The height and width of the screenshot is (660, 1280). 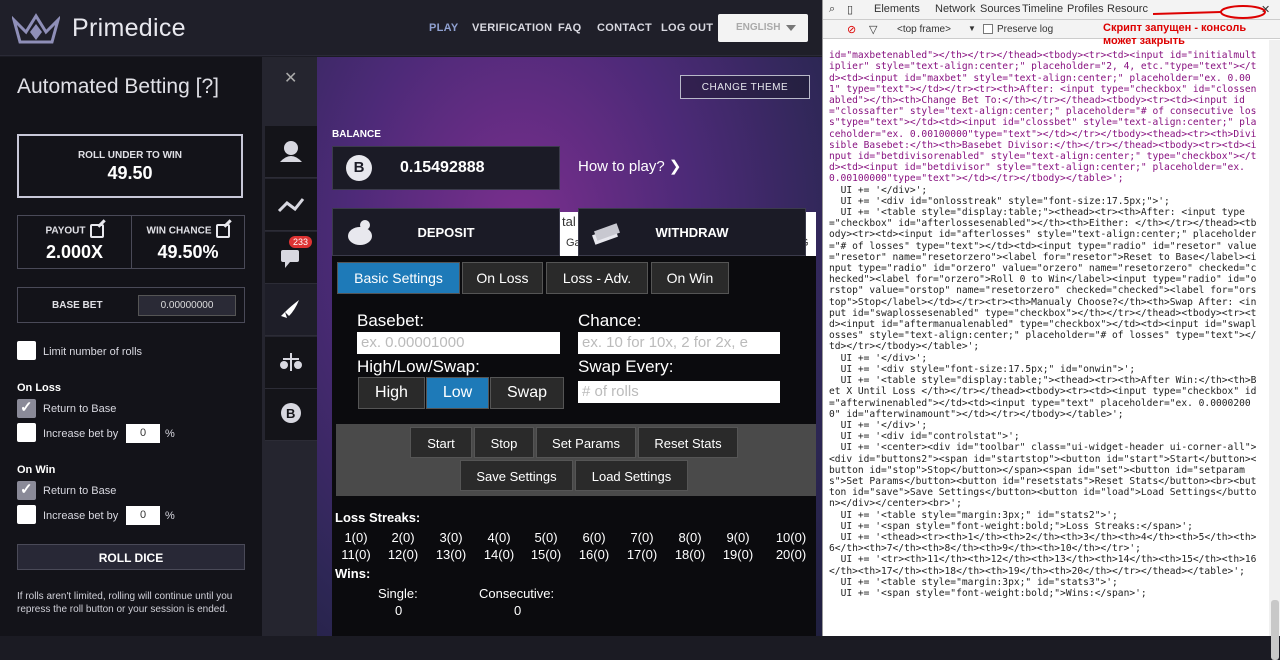 I want to click on percent-label: %, so click(x=170, y=516).